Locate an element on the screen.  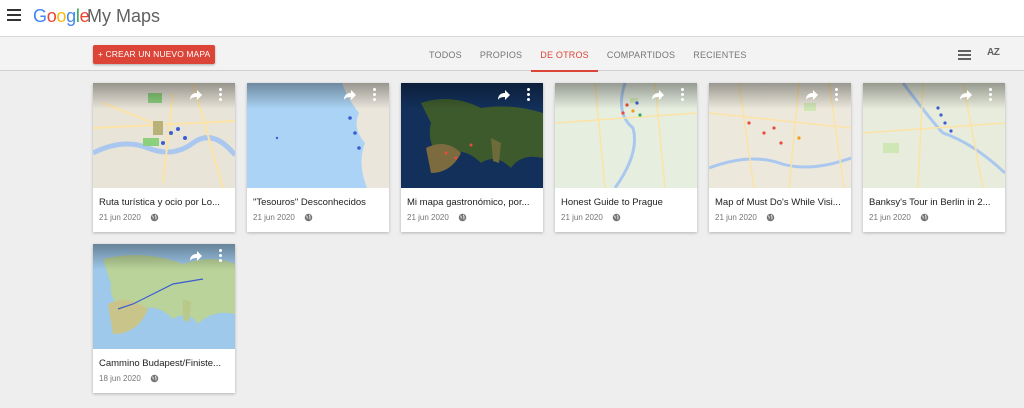
create-map-button: + CREAR UN NUEVO MAPA is located at coordinates (154, 54).